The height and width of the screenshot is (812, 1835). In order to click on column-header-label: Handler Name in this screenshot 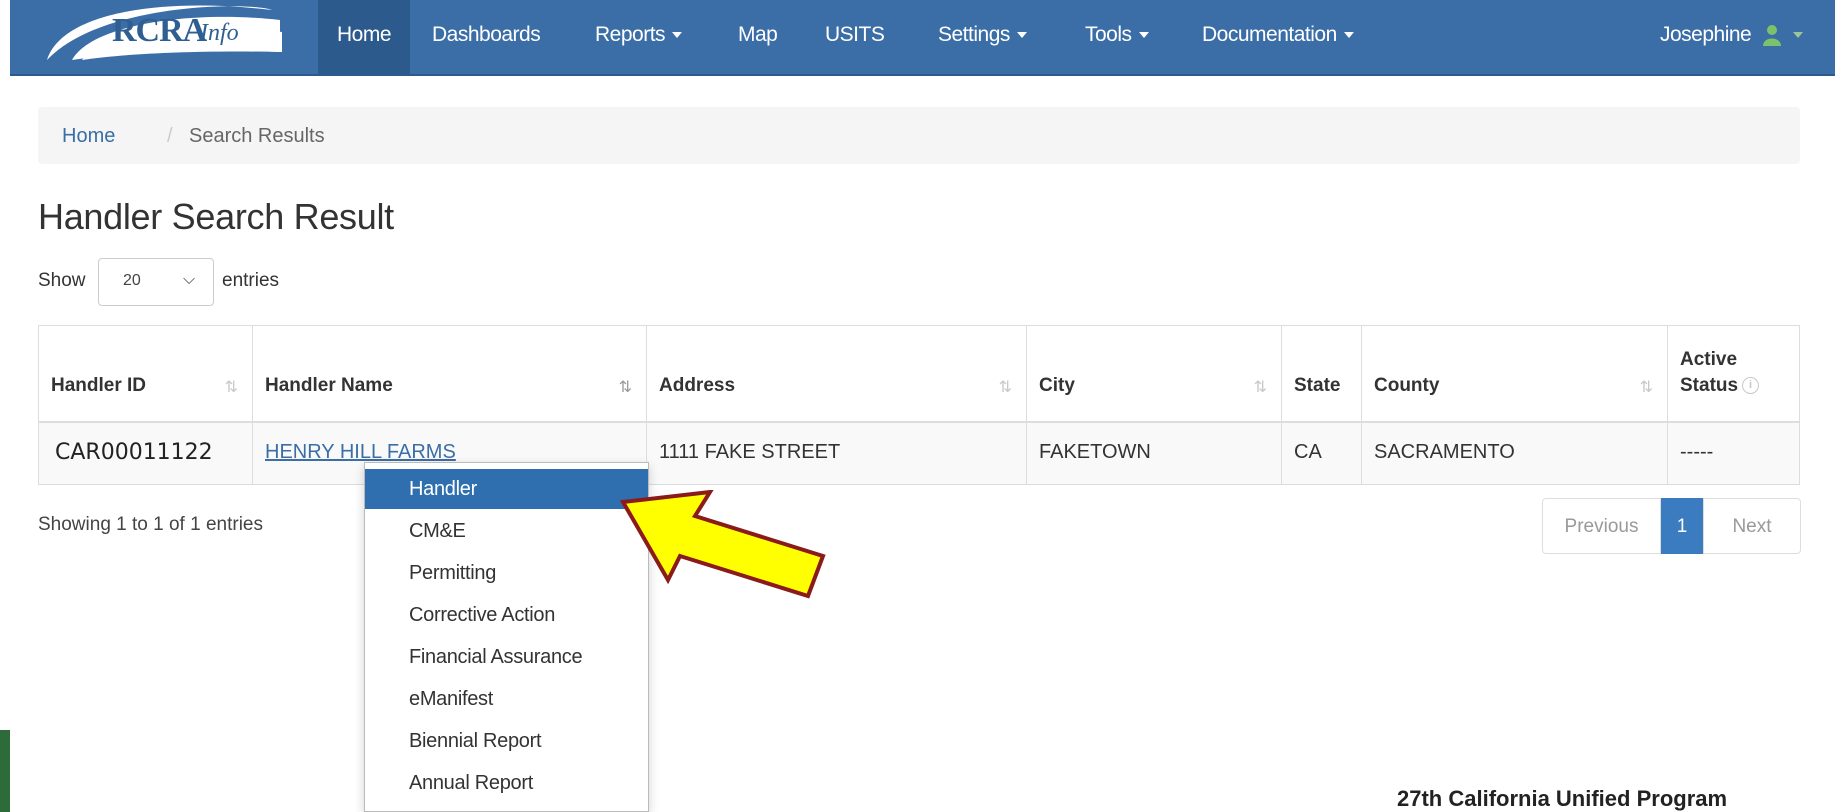, I will do `click(329, 385)`.